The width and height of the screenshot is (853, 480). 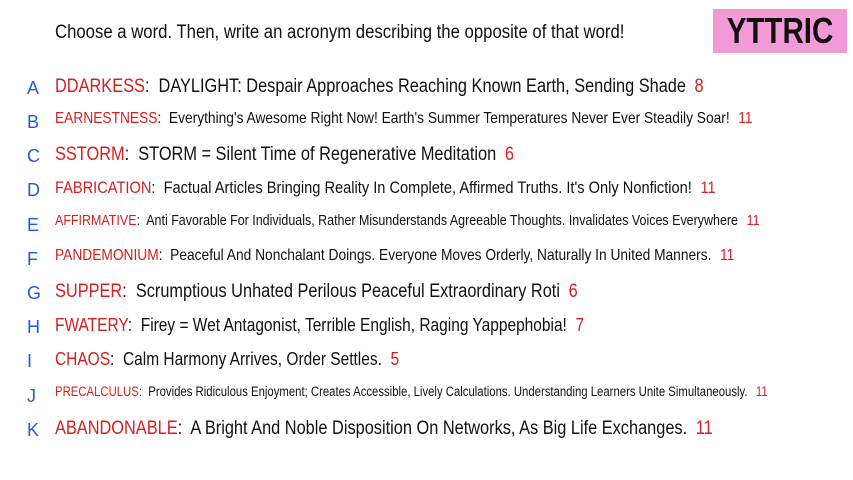 What do you see at coordinates (33, 327) in the screenshot?
I see `row-letter: H` at bounding box center [33, 327].